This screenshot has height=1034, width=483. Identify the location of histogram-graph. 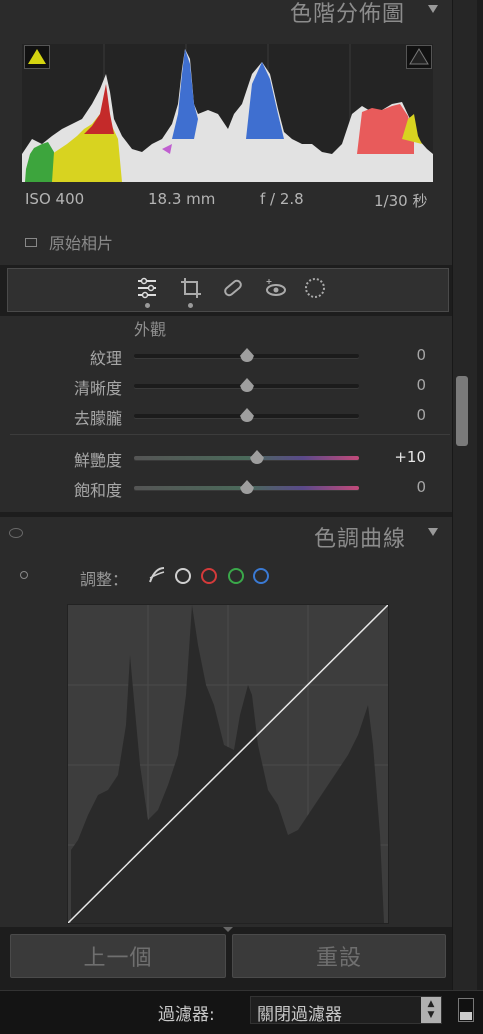
(227, 113).